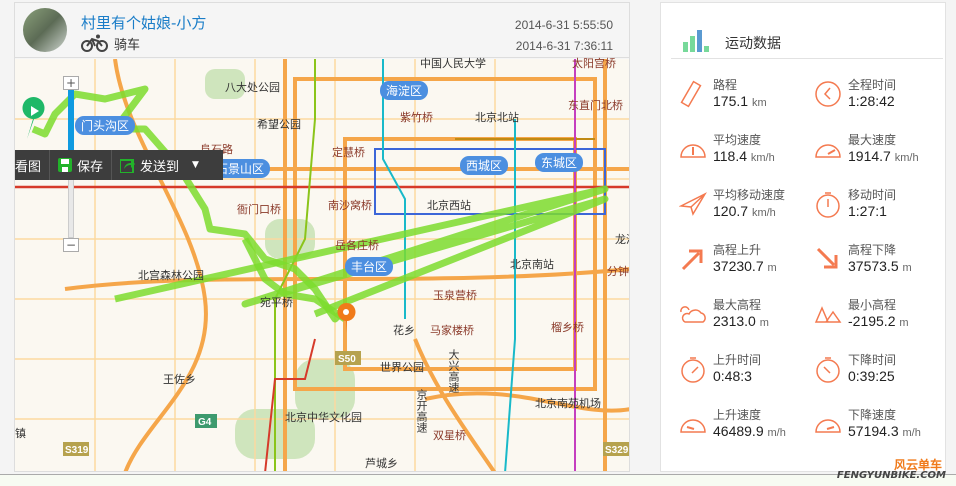 This screenshot has width=956, height=486. Describe the element at coordinates (567, 327) in the screenshot. I see `place-label: 榴乡桥` at that location.